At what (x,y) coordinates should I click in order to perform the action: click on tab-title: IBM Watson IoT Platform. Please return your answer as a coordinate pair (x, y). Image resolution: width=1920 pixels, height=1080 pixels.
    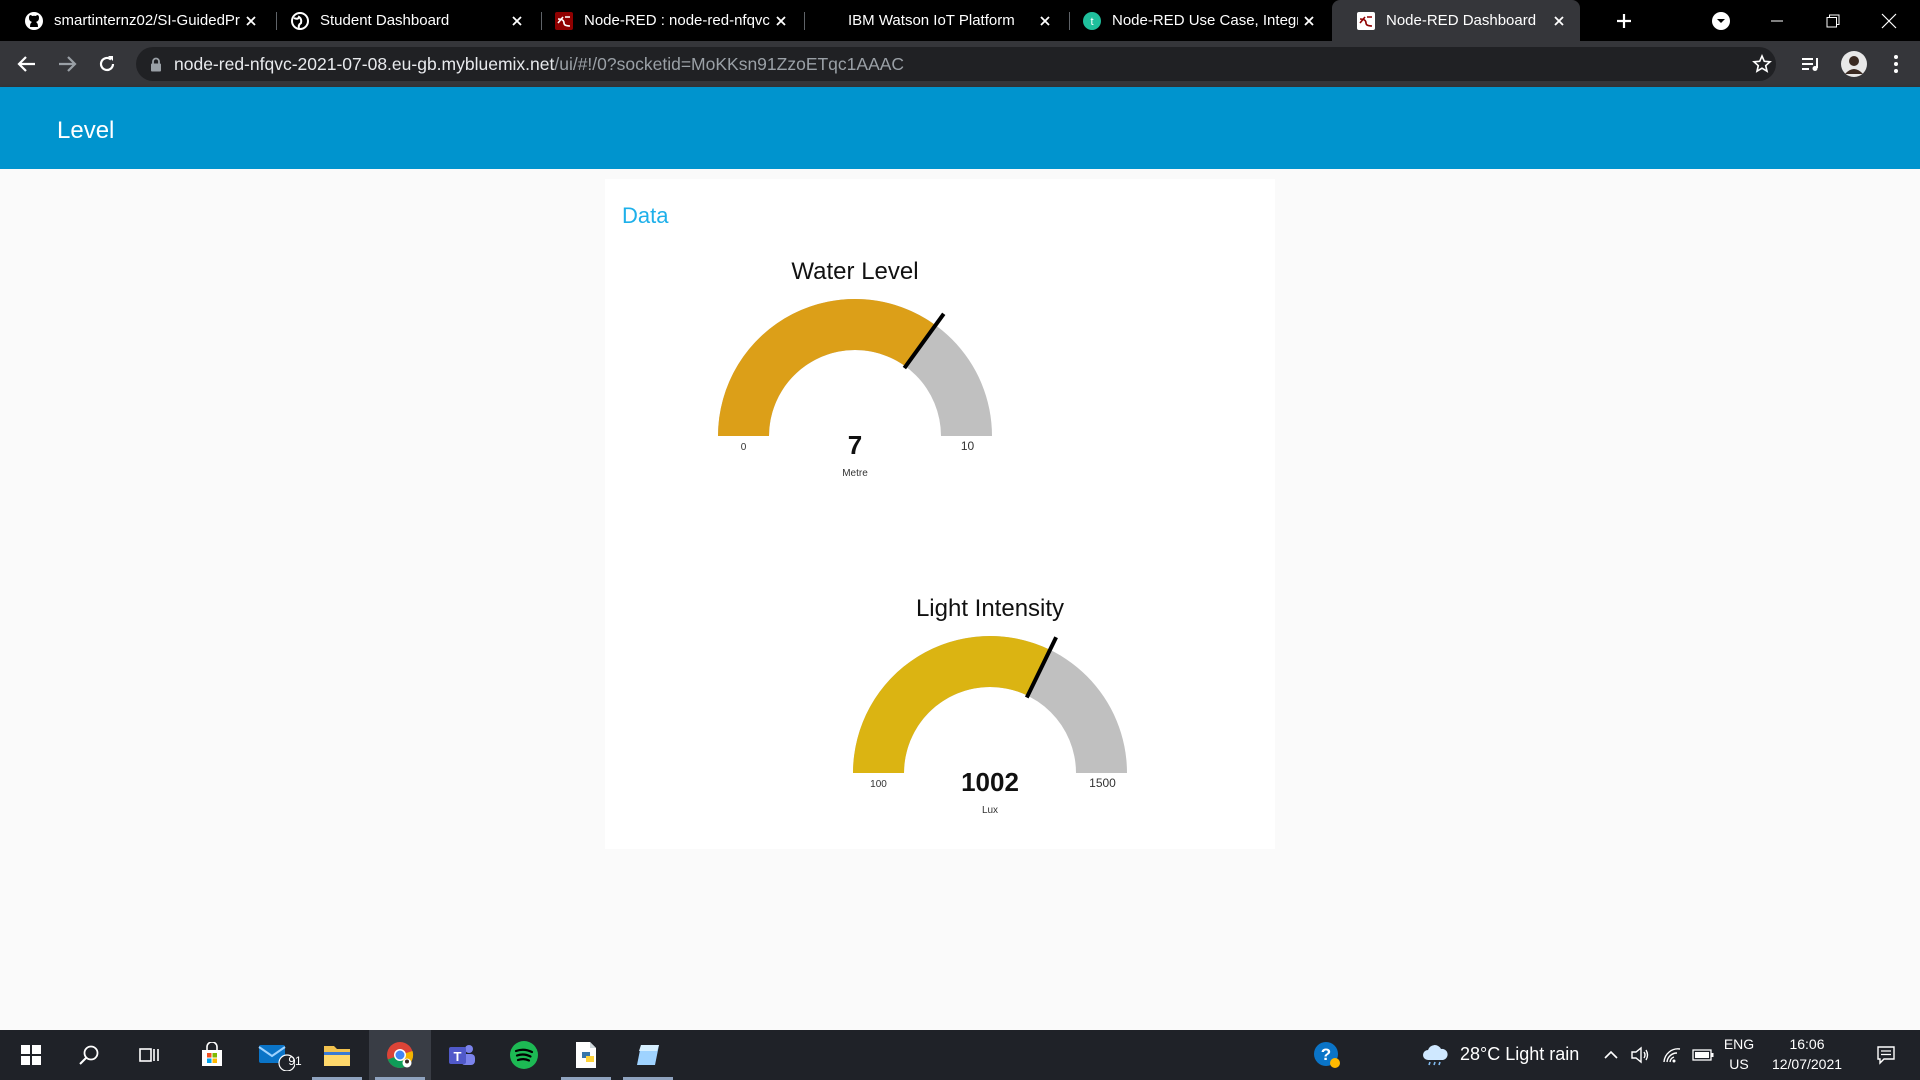
    Looking at the image, I should click on (931, 20).